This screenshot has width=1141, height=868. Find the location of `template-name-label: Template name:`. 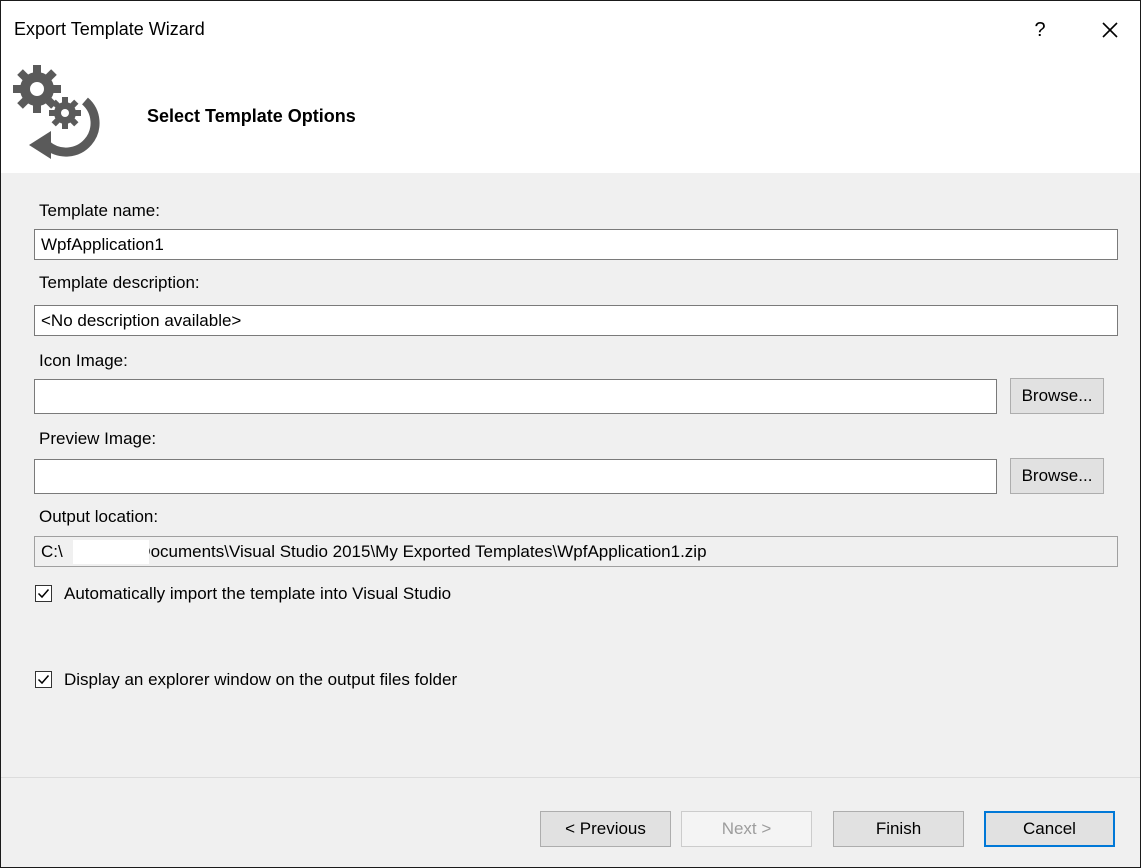

template-name-label: Template name: is located at coordinates (99, 210).